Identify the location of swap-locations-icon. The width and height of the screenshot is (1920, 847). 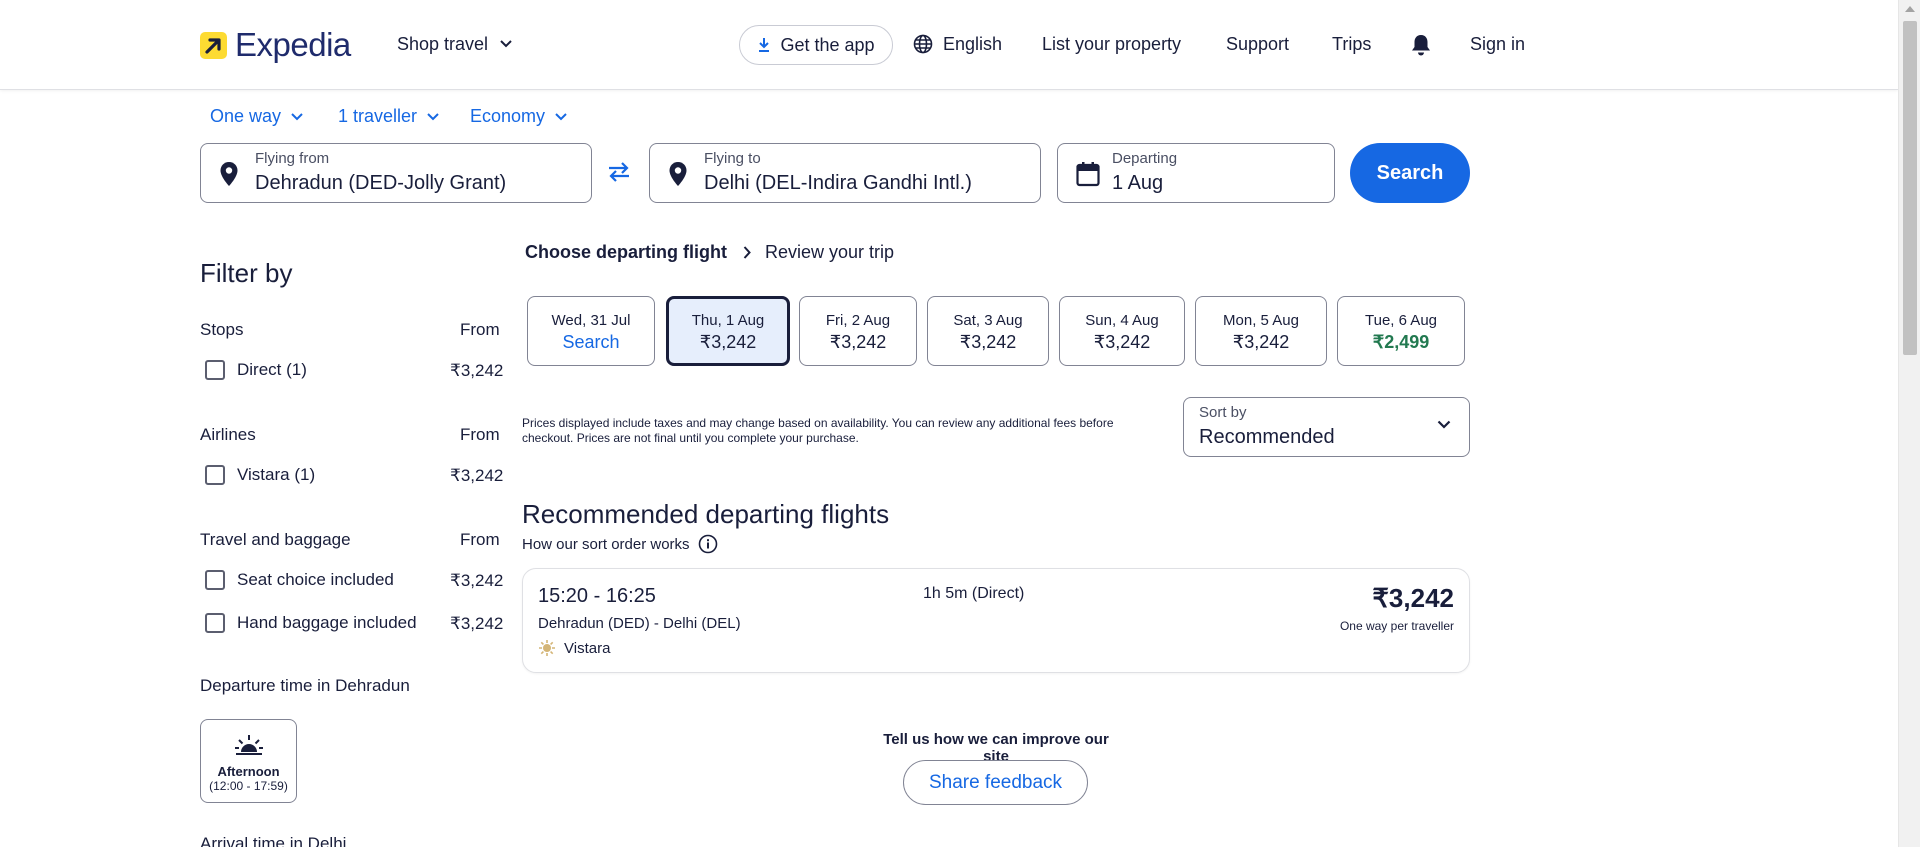
(619, 174).